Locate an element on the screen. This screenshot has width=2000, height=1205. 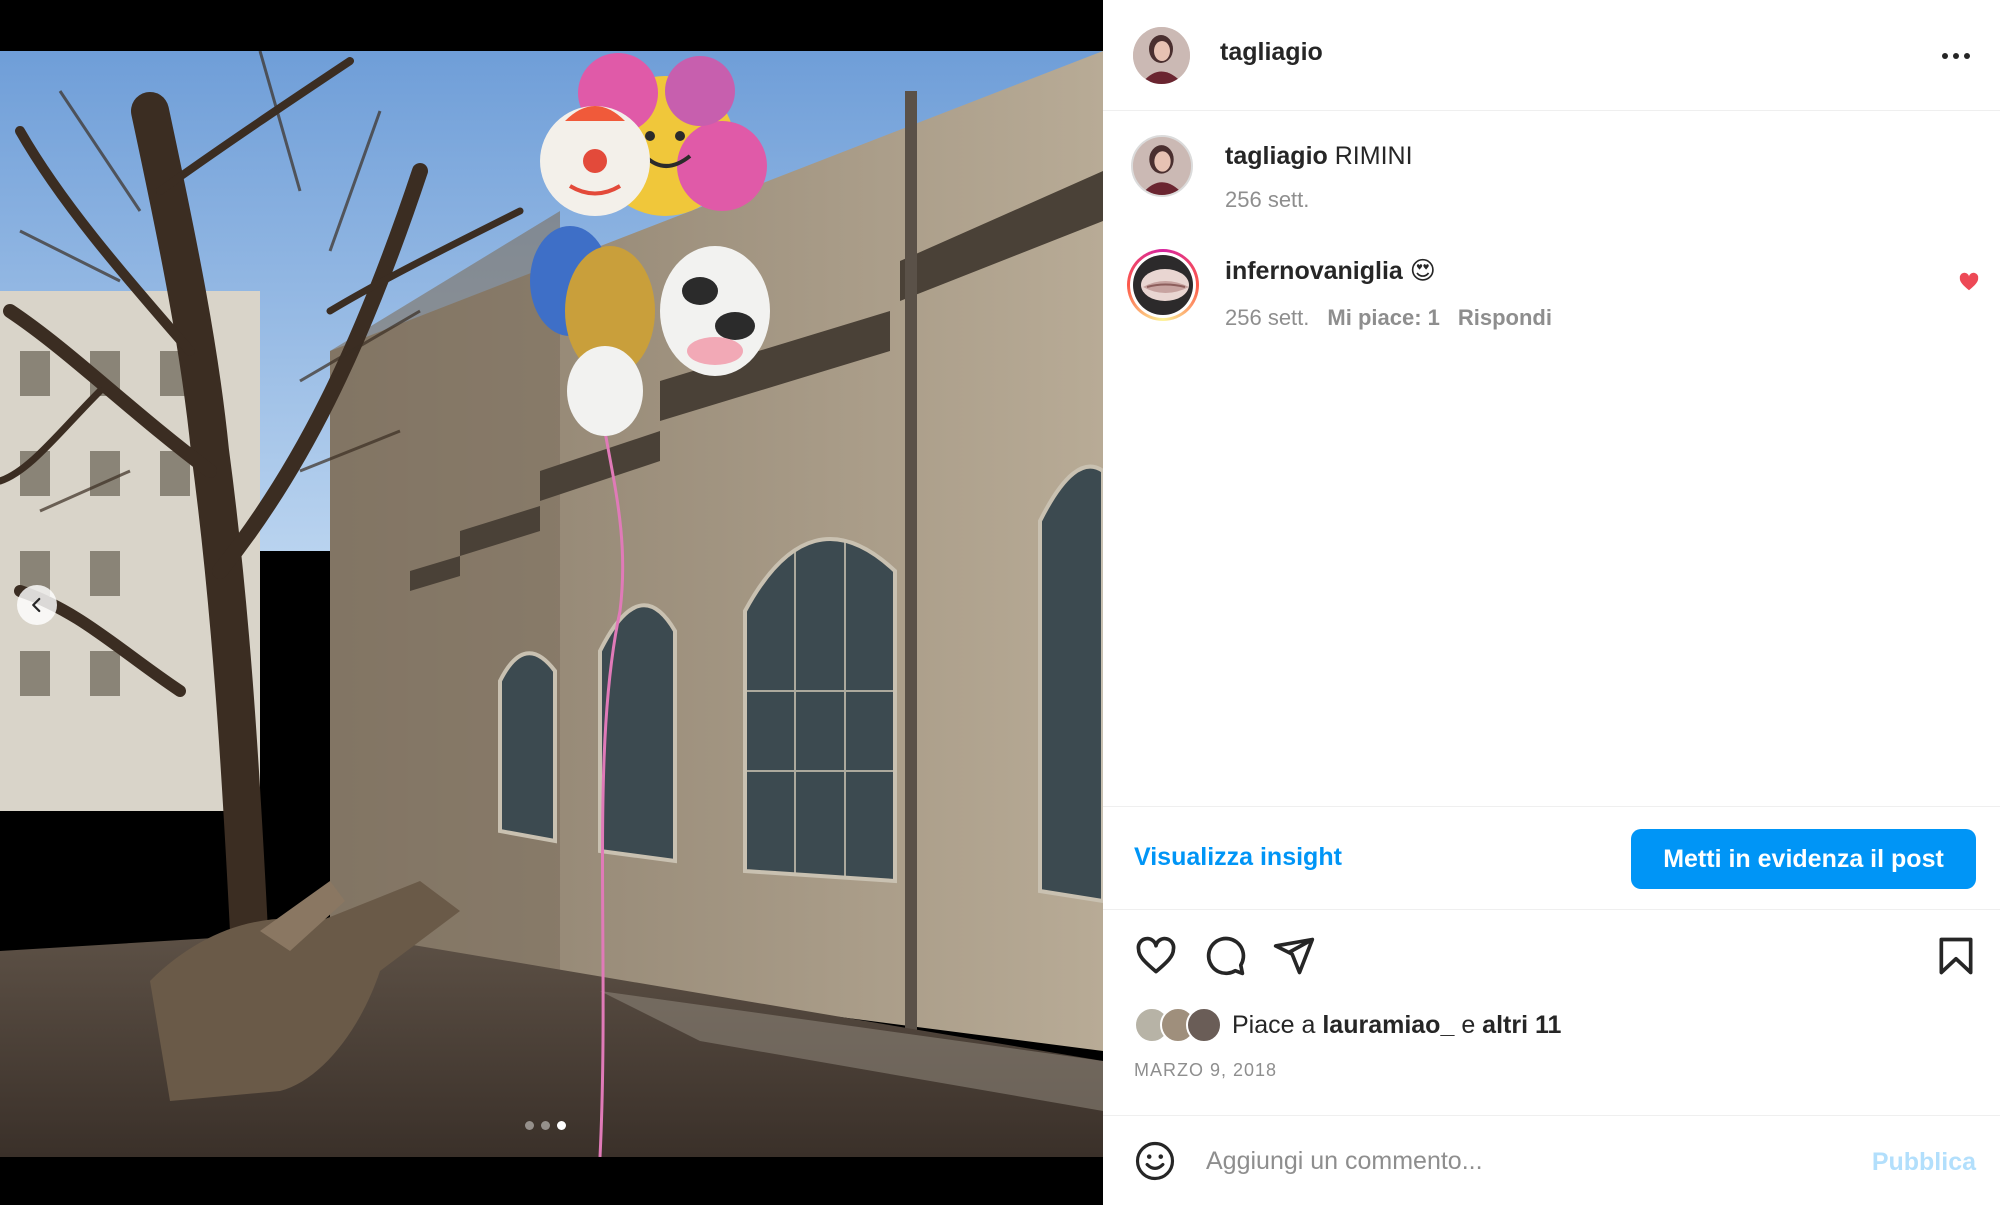
publish-comment-button: Pubblica is located at coordinates (1924, 1162).